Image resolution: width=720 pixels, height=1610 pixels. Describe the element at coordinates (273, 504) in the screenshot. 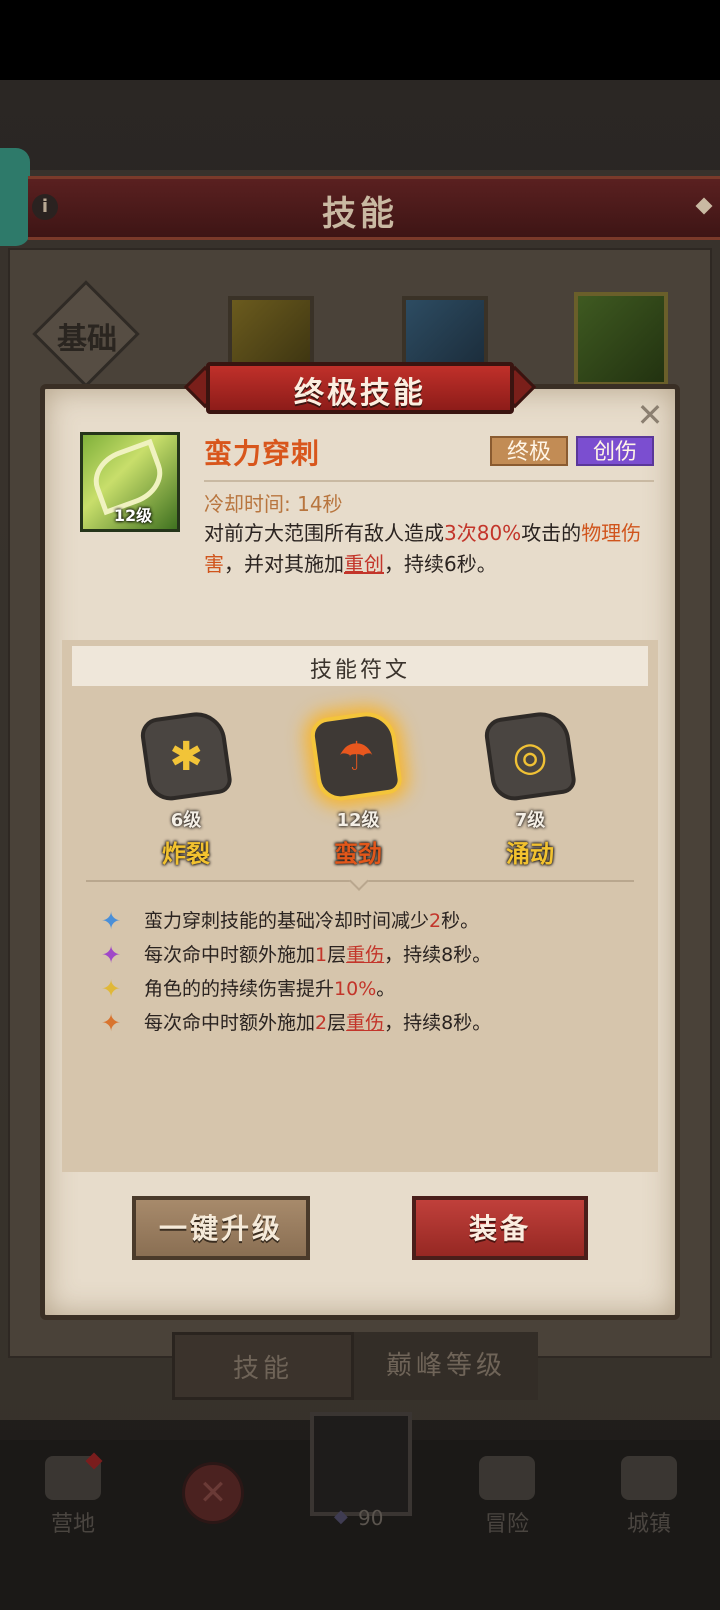

I see `cooldown-text: 冷却时间: 14秒` at that location.